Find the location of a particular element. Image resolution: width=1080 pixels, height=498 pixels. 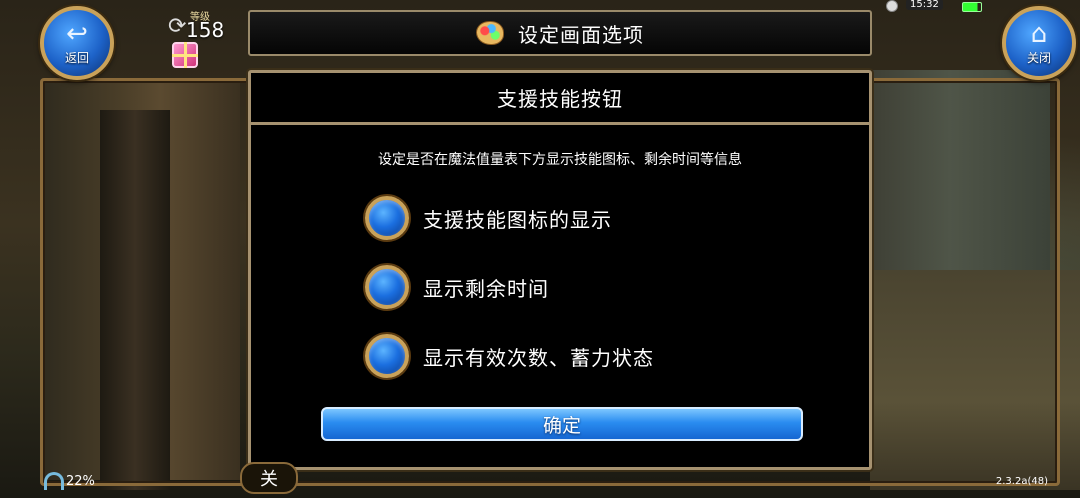

level-swirl-icon: ⟳ is located at coordinates (177, 26).